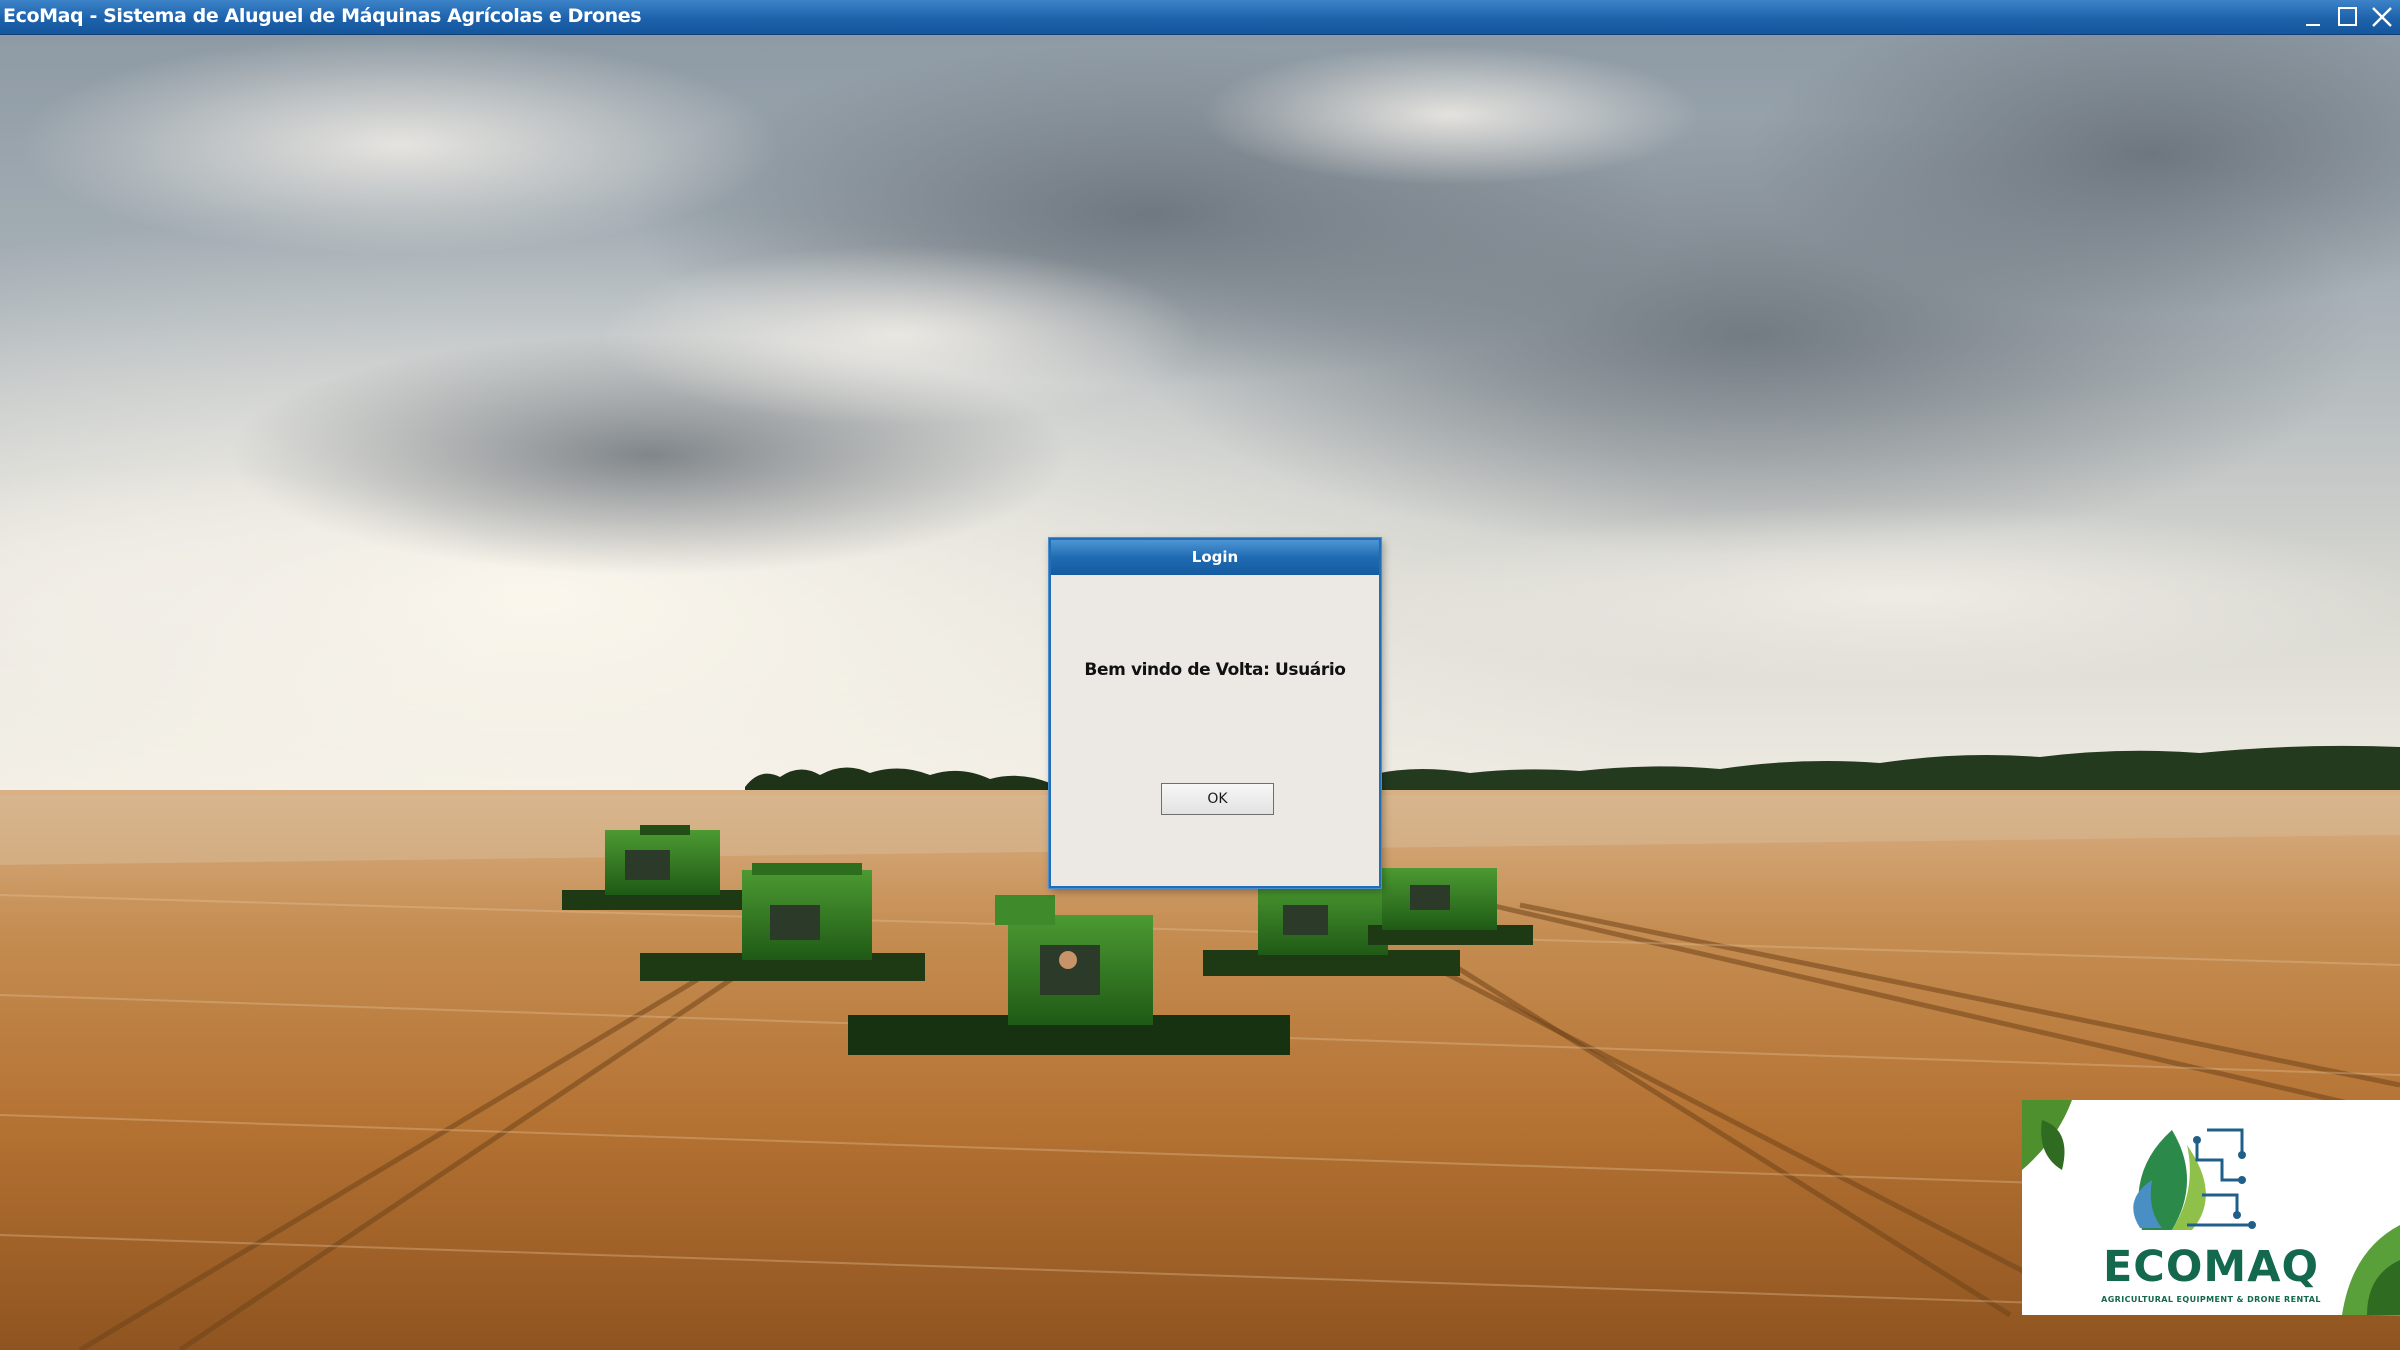 The image size is (2400, 1350). I want to click on dialog-titlebar: Login, so click(1215, 557).